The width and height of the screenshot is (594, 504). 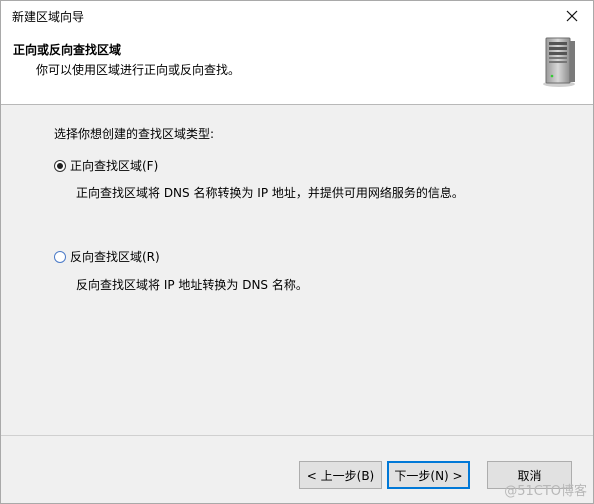 What do you see at coordinates (60, 165) in the screenshot?
I see `radio-checked-icon` at bounding box center [60, 165].